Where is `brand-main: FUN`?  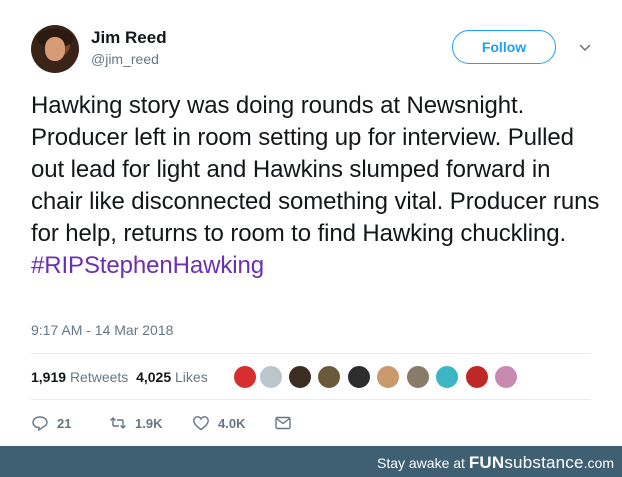 brand-main: FUN is located at coordinates (486, 462).